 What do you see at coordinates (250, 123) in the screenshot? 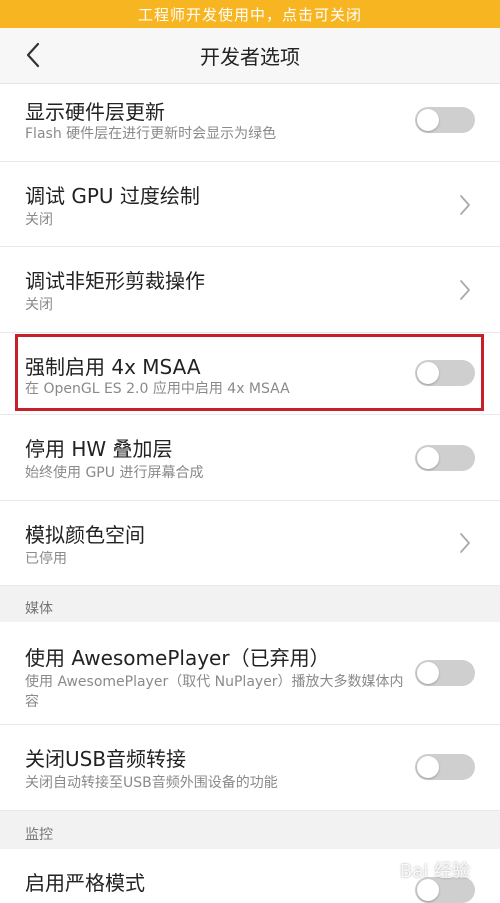
I see `setting-show-hw-layer-updates: 显示硬件层更新 Flash 硬件层在进行更新时会显示为绿色` at bounding box center [250, 123].